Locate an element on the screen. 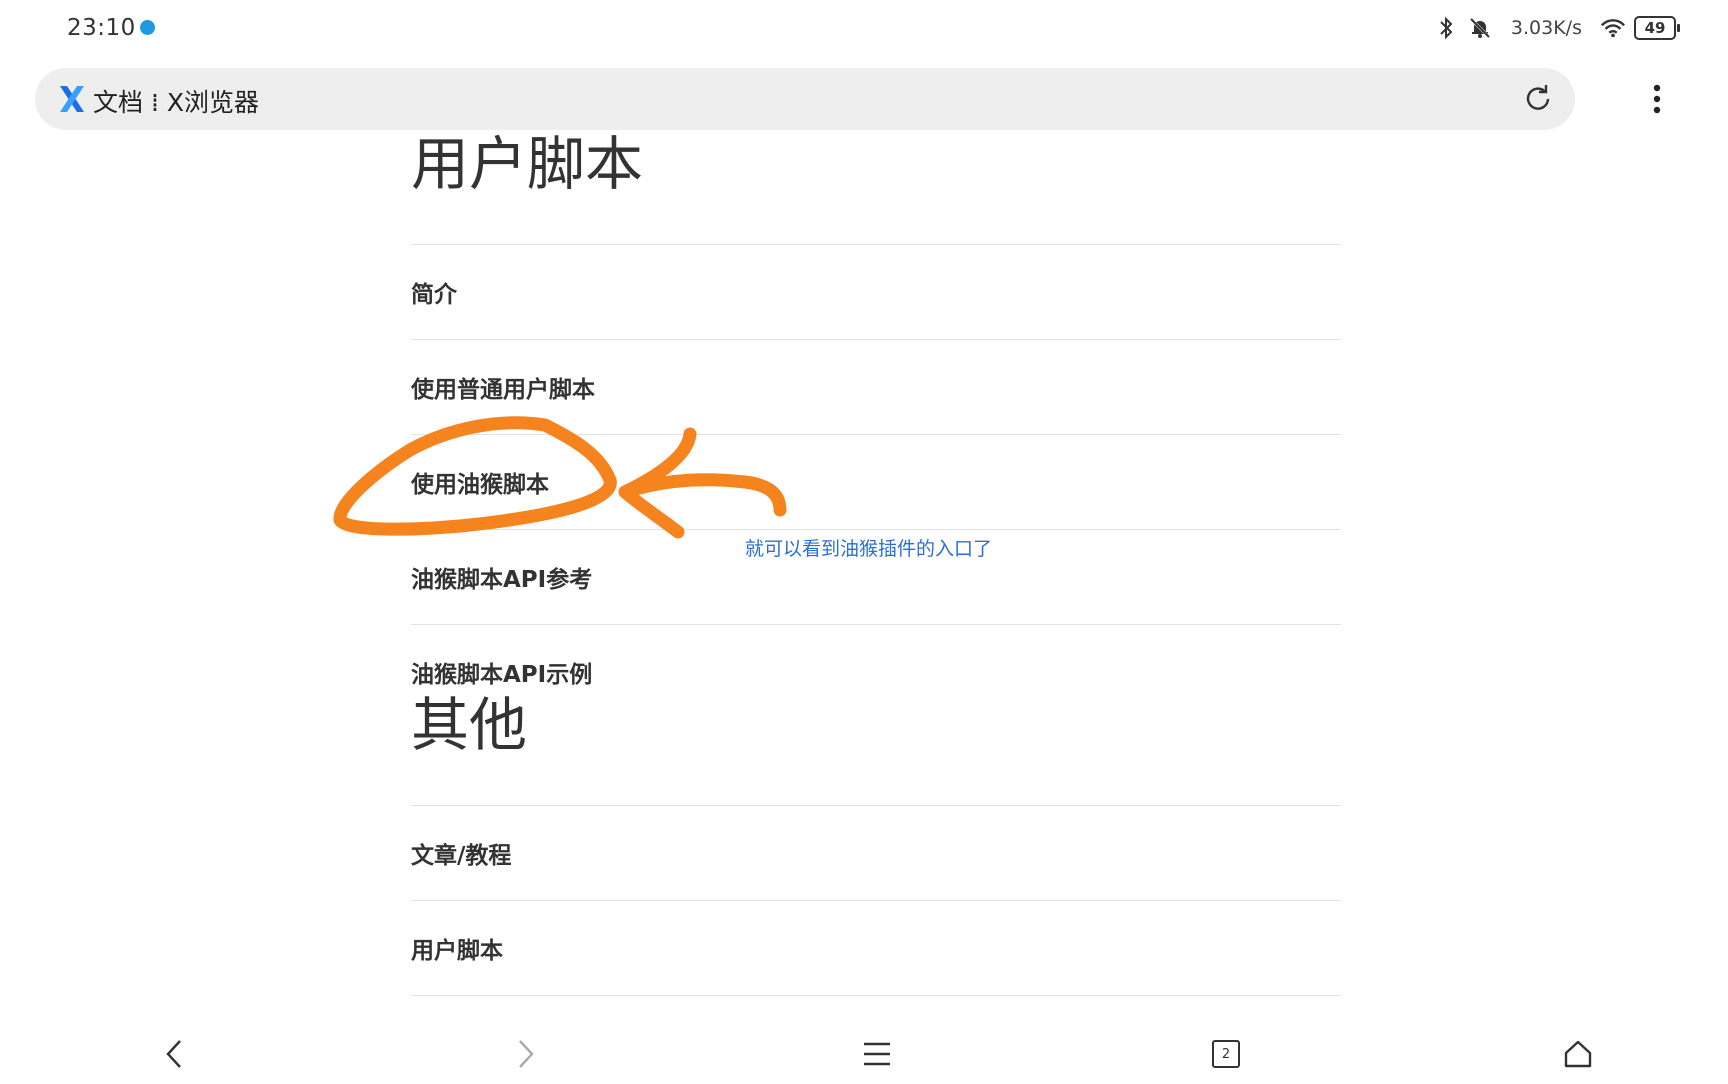 This screenshot has width=1728, height=1084. item-label: 简介 is located at coordinates (434, 295).